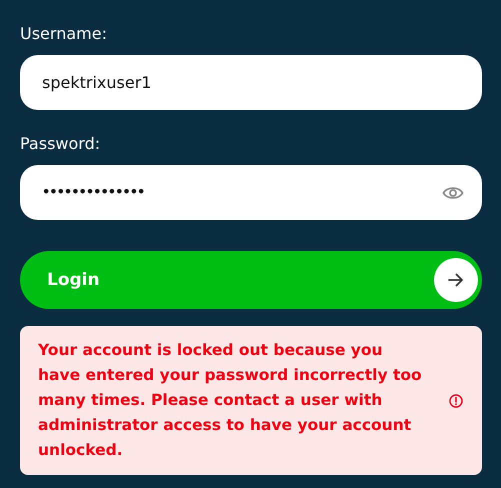  I want to click on field-label: Password:, so click(61, 144).